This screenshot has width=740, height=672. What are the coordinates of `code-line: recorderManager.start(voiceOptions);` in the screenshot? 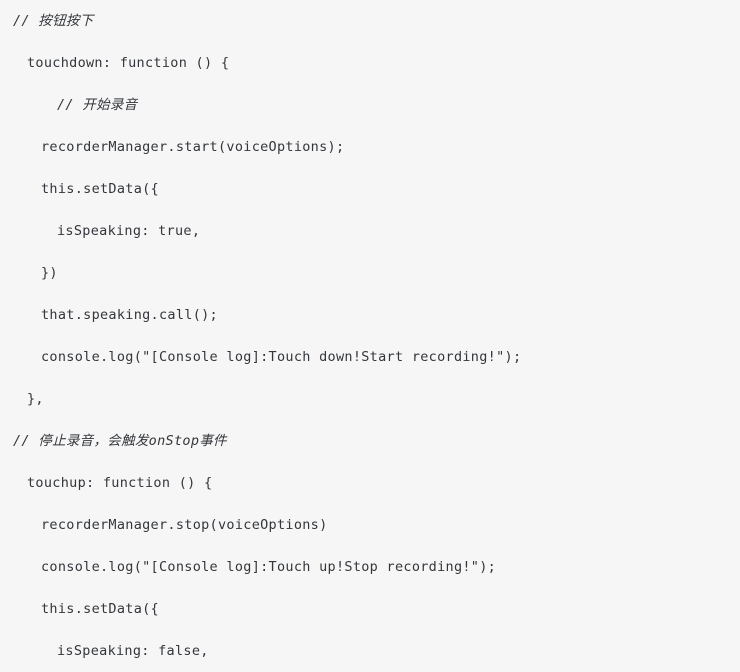 It's located at (193, 147).